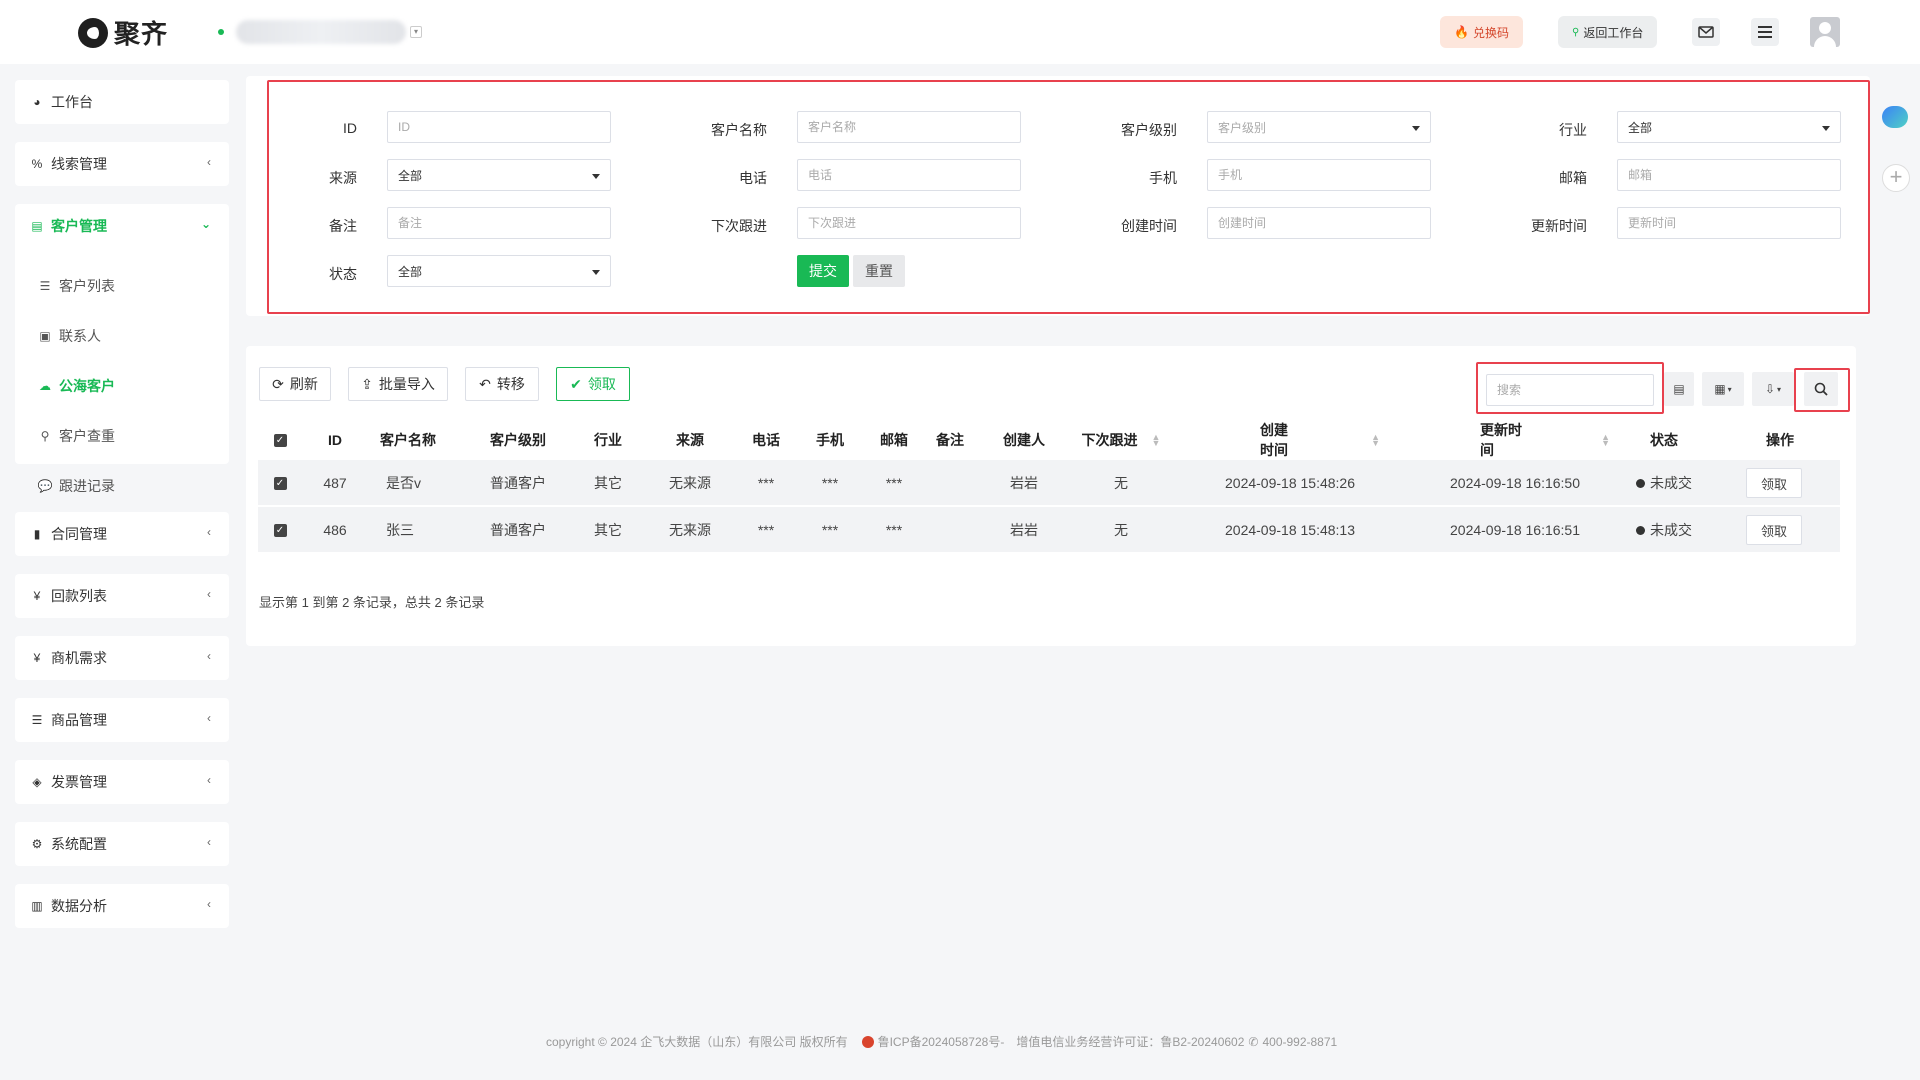  What do you see at coordinates (766, 440) in the screenshot?
I see `header-phone: 电话` at bounding box center [766, 440].